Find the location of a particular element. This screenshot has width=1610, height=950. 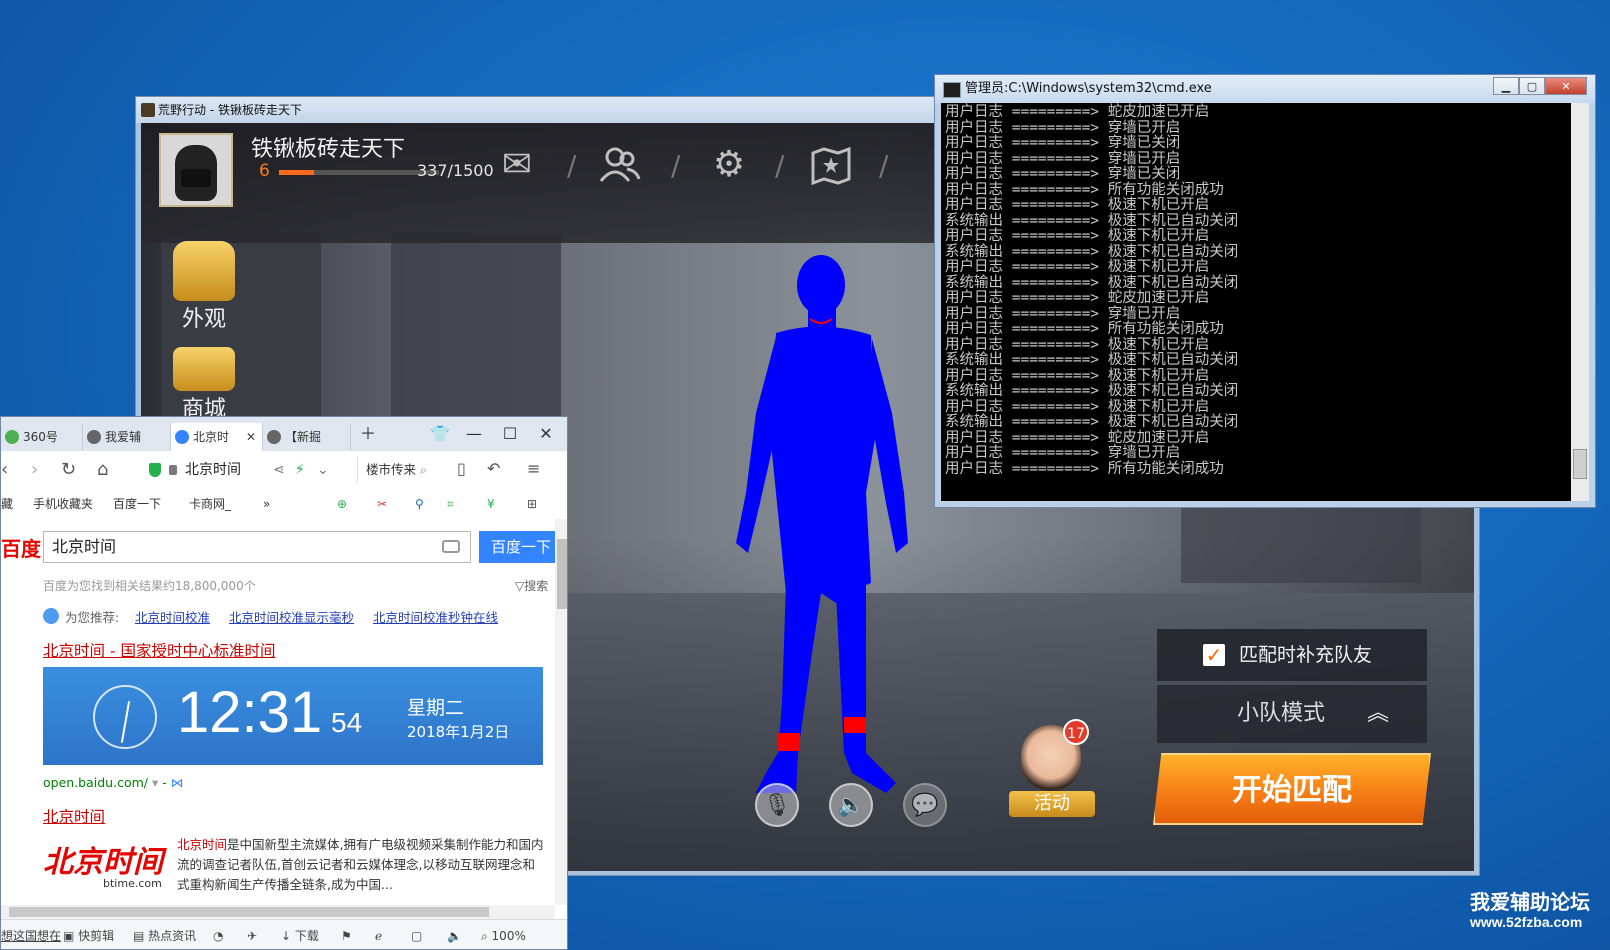

chat-icon: 💬 is located at coordinates (925, 805).